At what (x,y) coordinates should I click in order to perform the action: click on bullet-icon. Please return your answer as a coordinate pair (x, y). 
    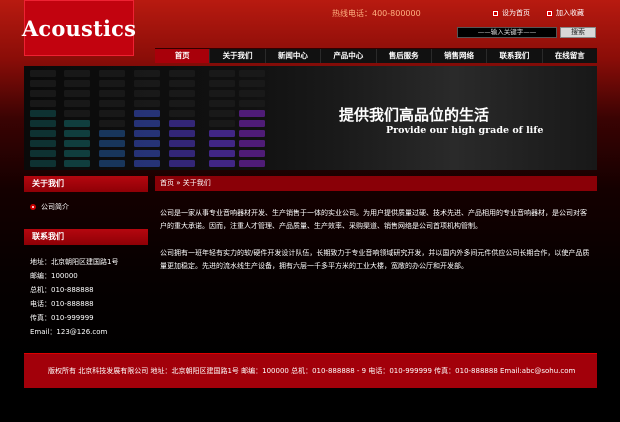
    Looking at the image, I should click on (33, 207).